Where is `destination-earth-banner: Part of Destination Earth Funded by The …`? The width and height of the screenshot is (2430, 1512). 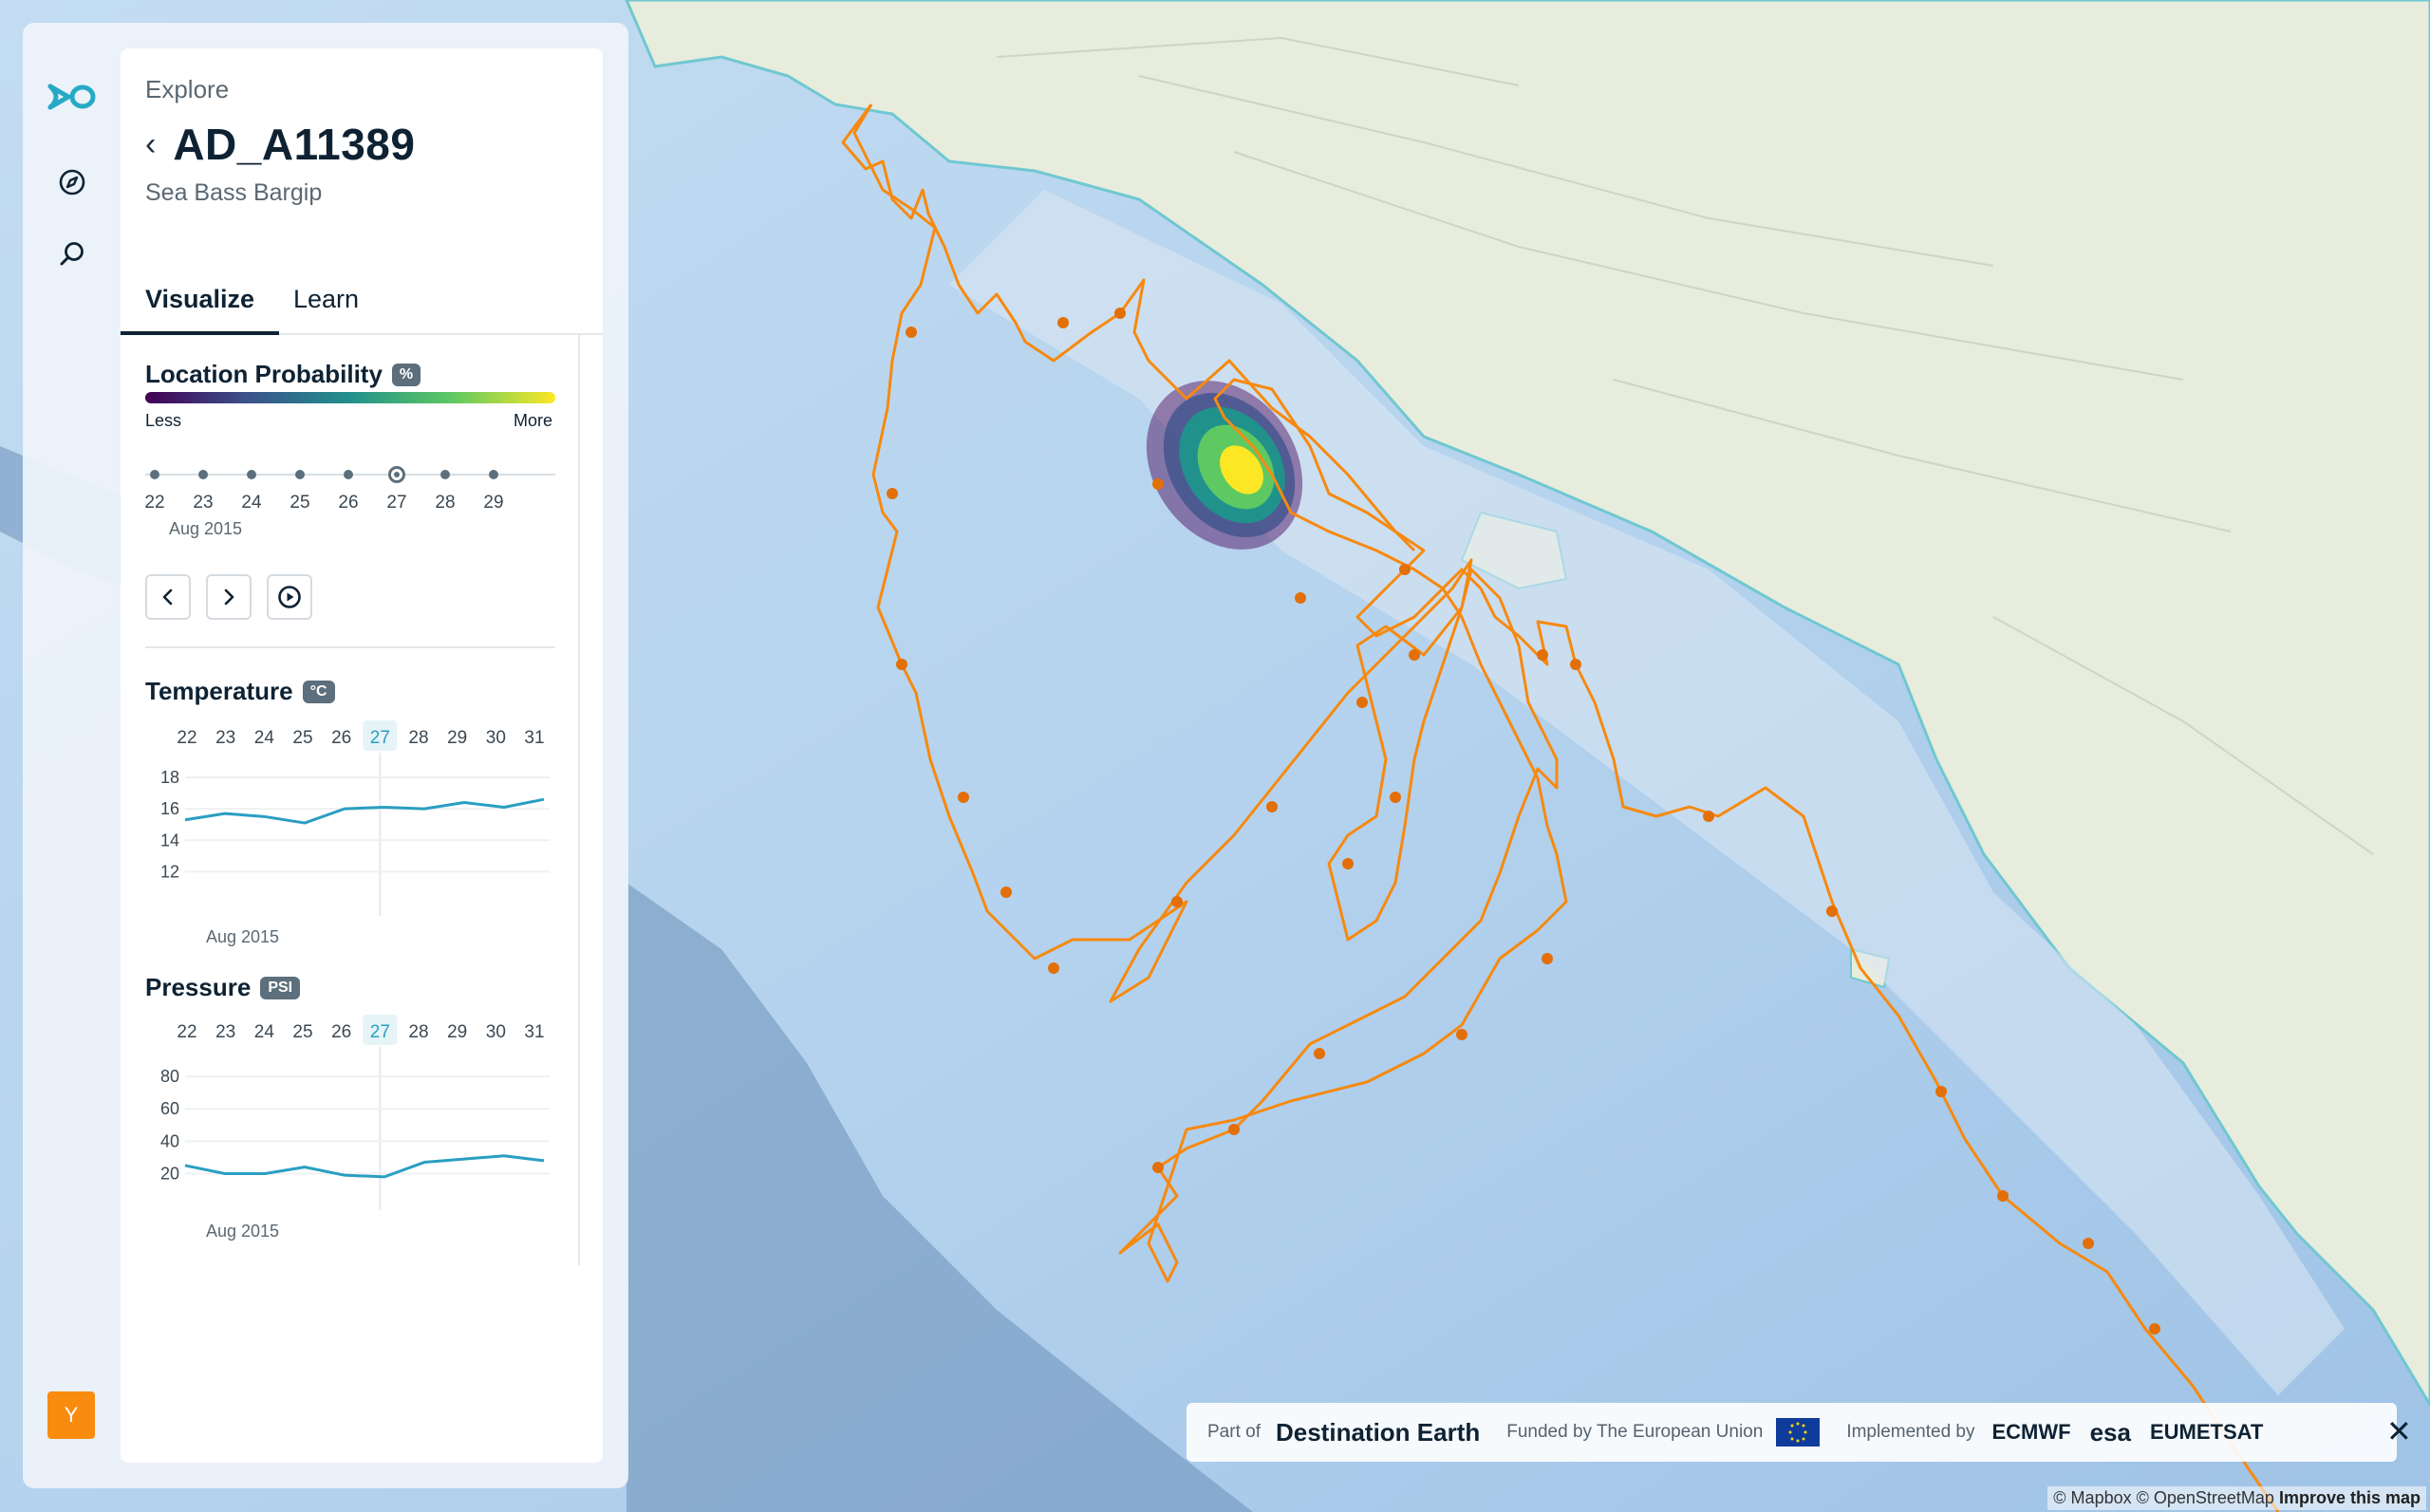
destination-earth-banner: Part of Destination Earth Funded by The … is located at coordinates (1800, 1433).